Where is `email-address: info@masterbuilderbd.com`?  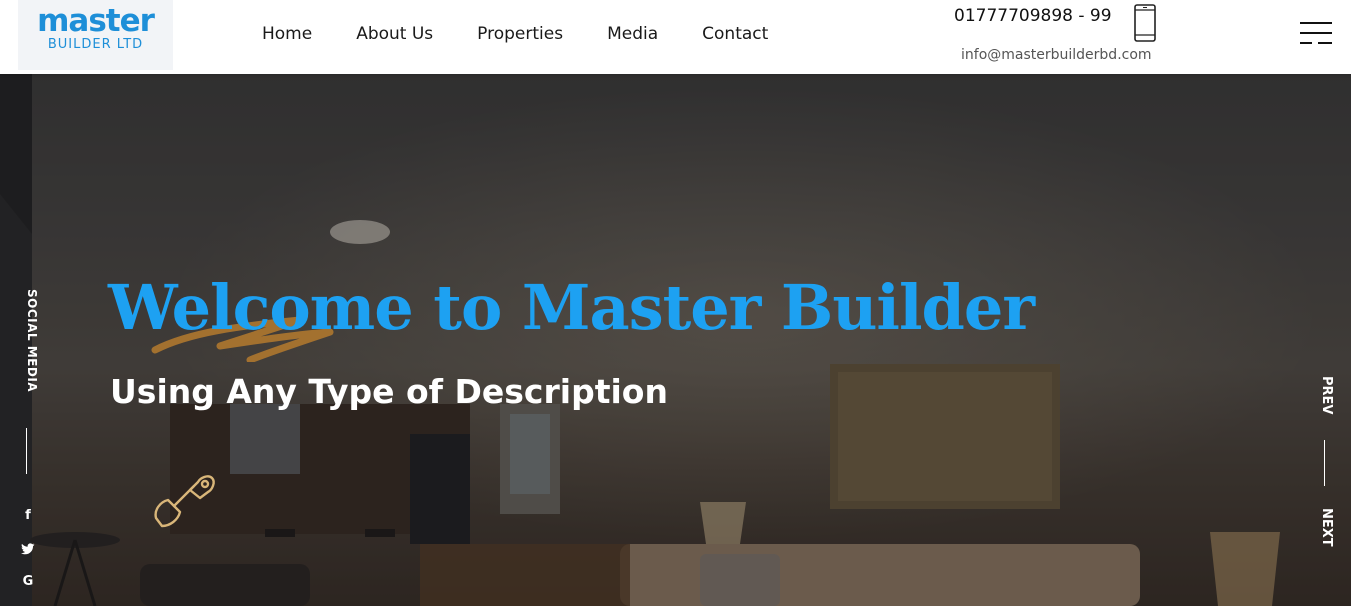
email-address: info@masterbuilderbd.com is located at coordinates (1056, 55).